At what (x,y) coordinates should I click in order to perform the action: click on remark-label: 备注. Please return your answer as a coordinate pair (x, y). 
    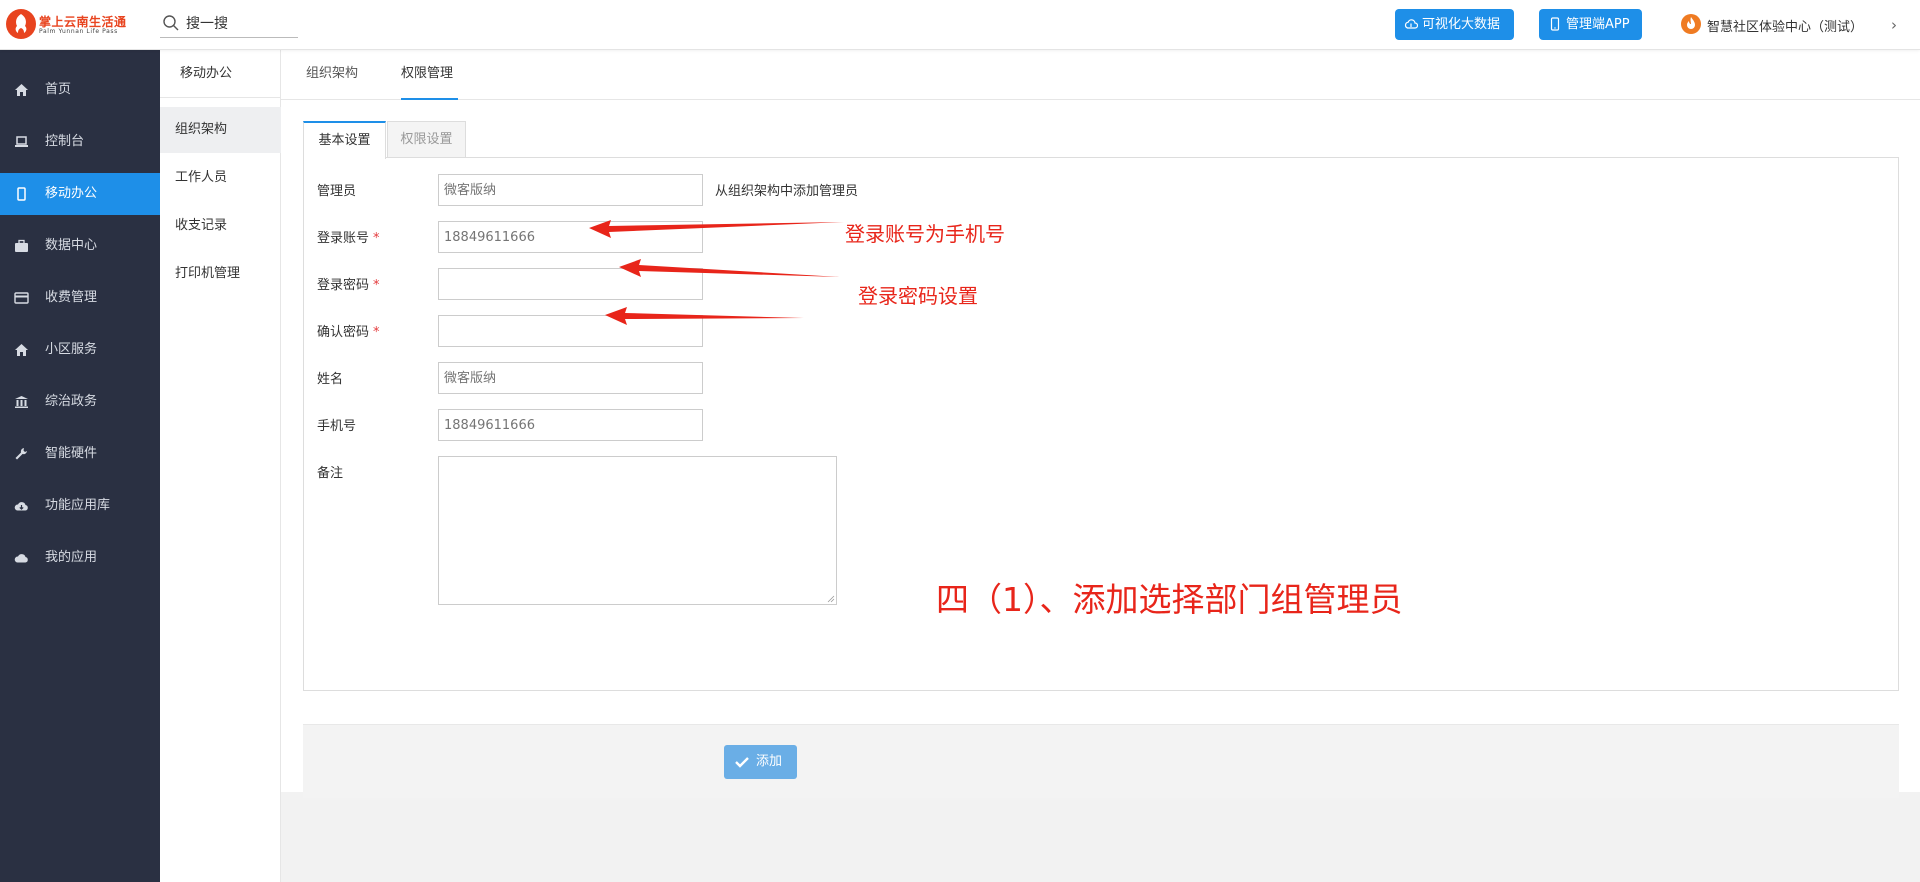
    Looking at the image, I should click on (330, 473).